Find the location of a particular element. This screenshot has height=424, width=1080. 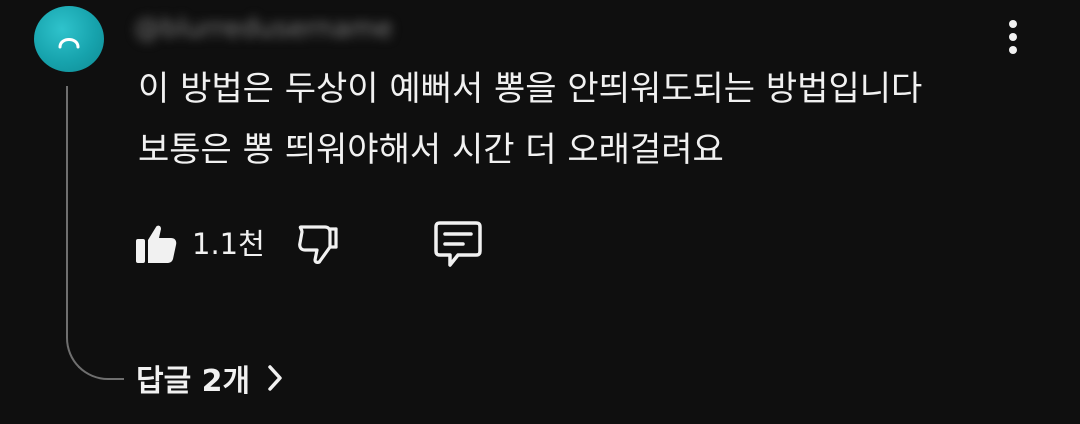

comment-bubble-icon is located at coordinates (458, 244).